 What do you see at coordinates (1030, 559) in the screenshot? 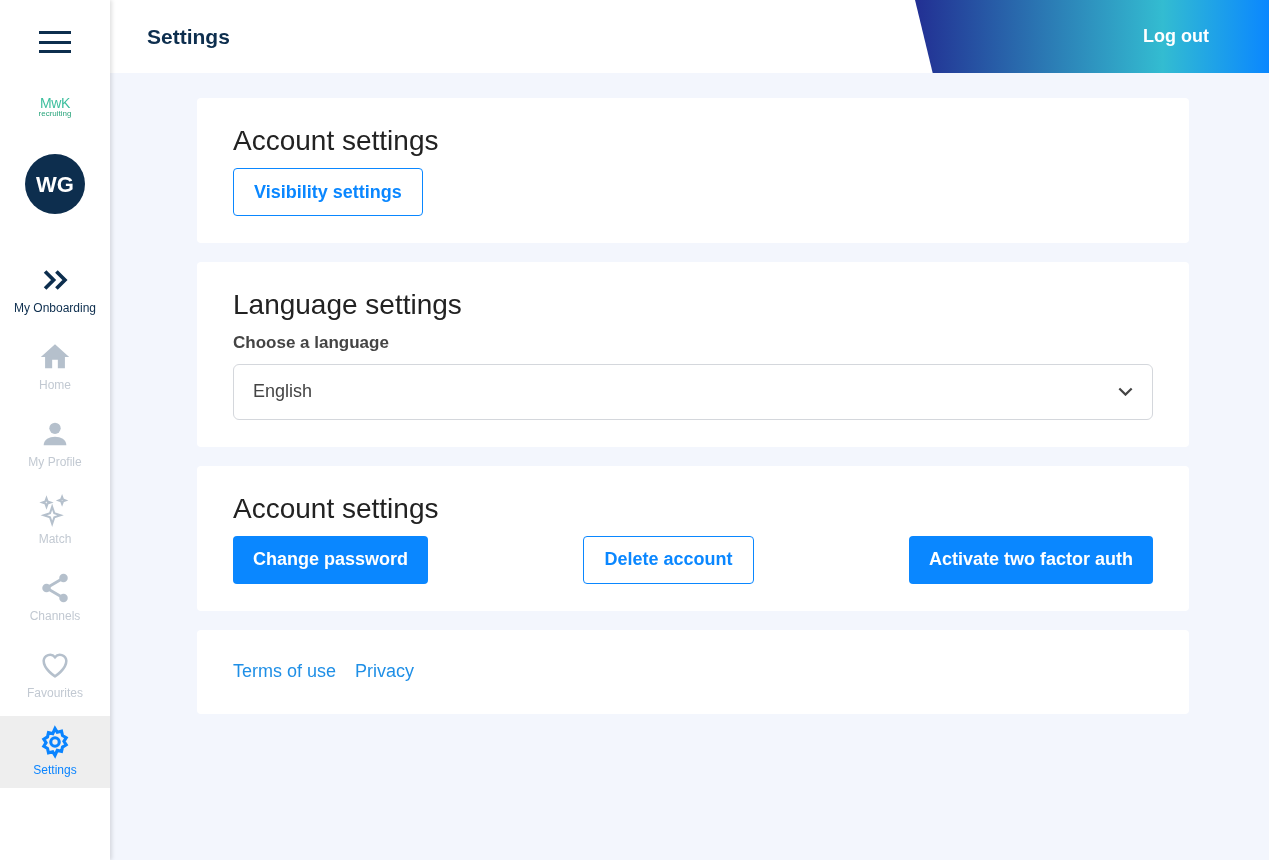
I see `action-button: Activate two factor auth` at bounding box center [1030, 559].